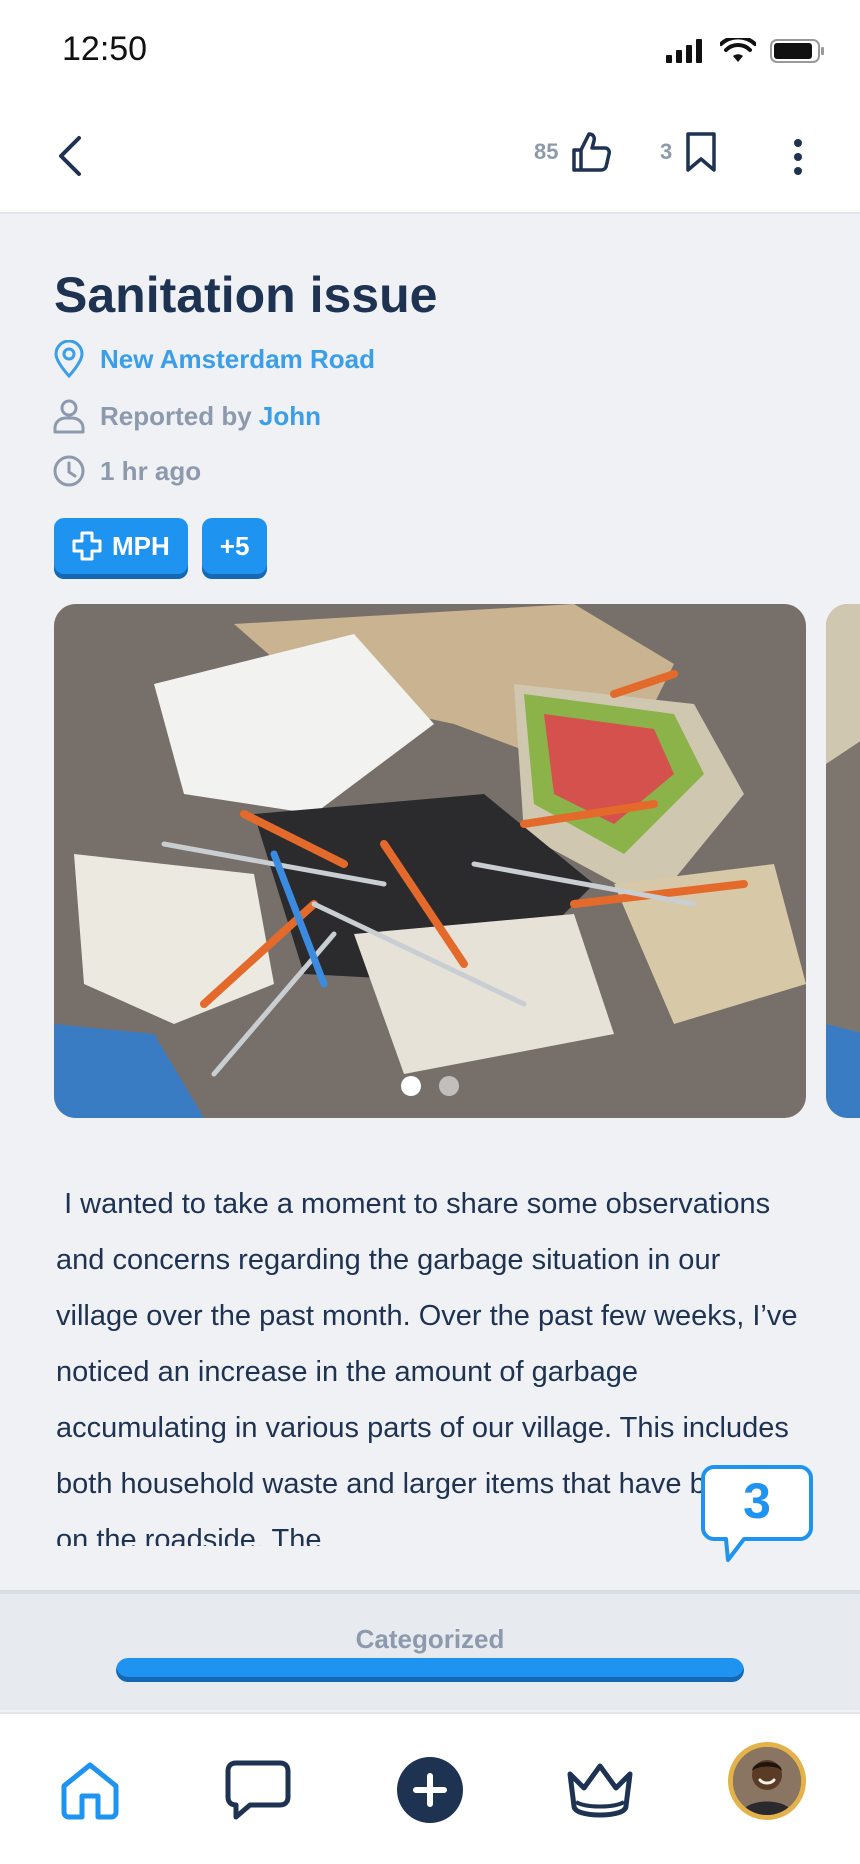 Image resolution: width=860 pixels, height=1864 pixels. Describe the element at coordinates (176, 415) in the screenshot. I see `reported-by-label: Reported by` at that location.